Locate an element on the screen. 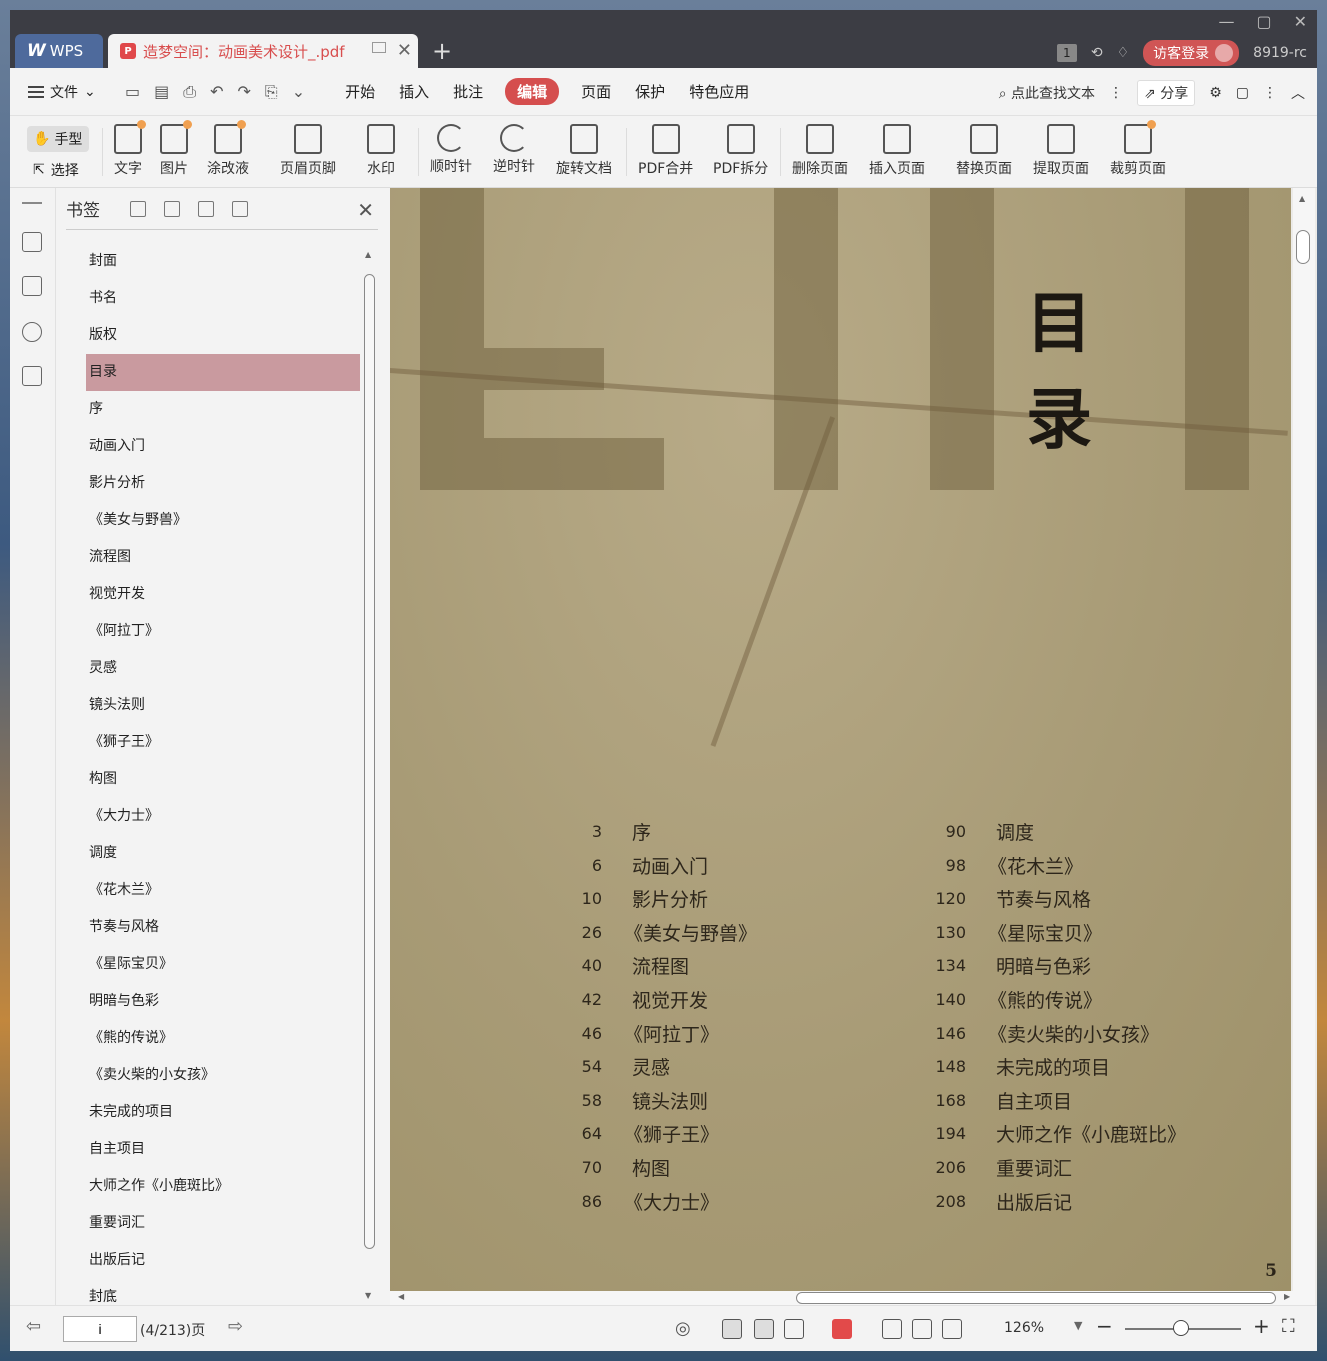  continuous-view-icon is located at coordinates (732, 1329).